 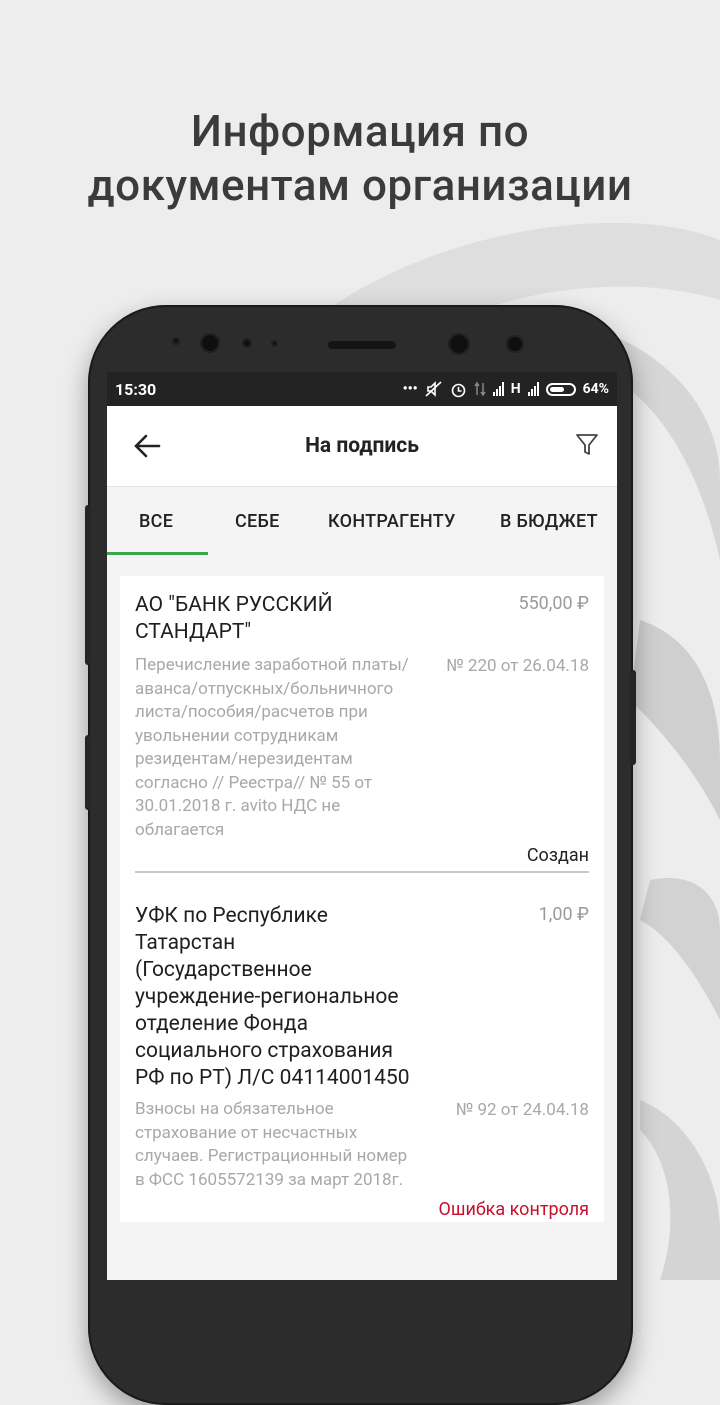 I want to click on app-bar: На подпись, so click(x=362, y=446).